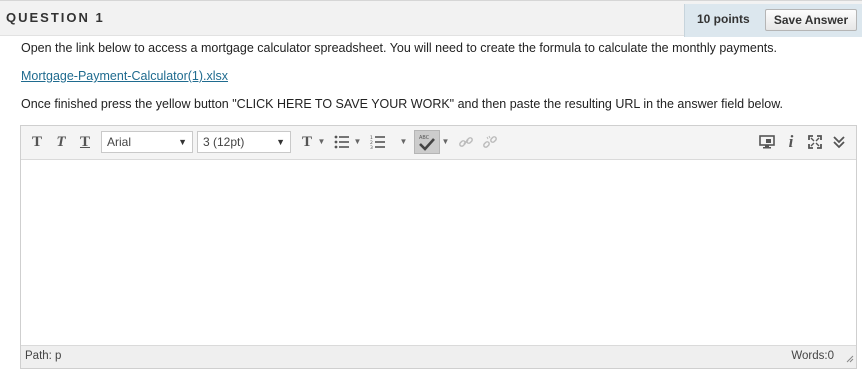  Describe the element at coordinates (445, 142) in the screenshot. I see `spellcheck-dropdown: ▼` at that location.